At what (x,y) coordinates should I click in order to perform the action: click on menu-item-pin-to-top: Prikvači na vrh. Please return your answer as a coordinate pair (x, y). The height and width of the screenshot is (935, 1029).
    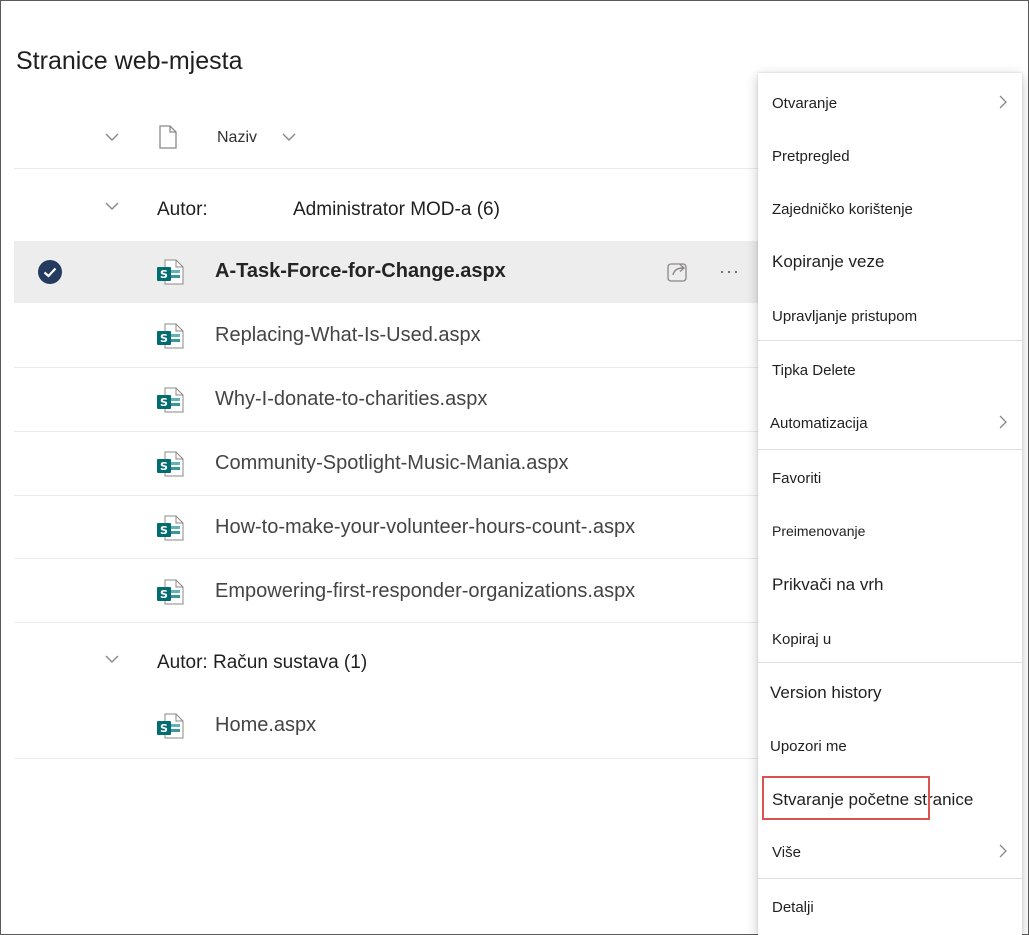
    Looking at the image, I should click on (890, 585).